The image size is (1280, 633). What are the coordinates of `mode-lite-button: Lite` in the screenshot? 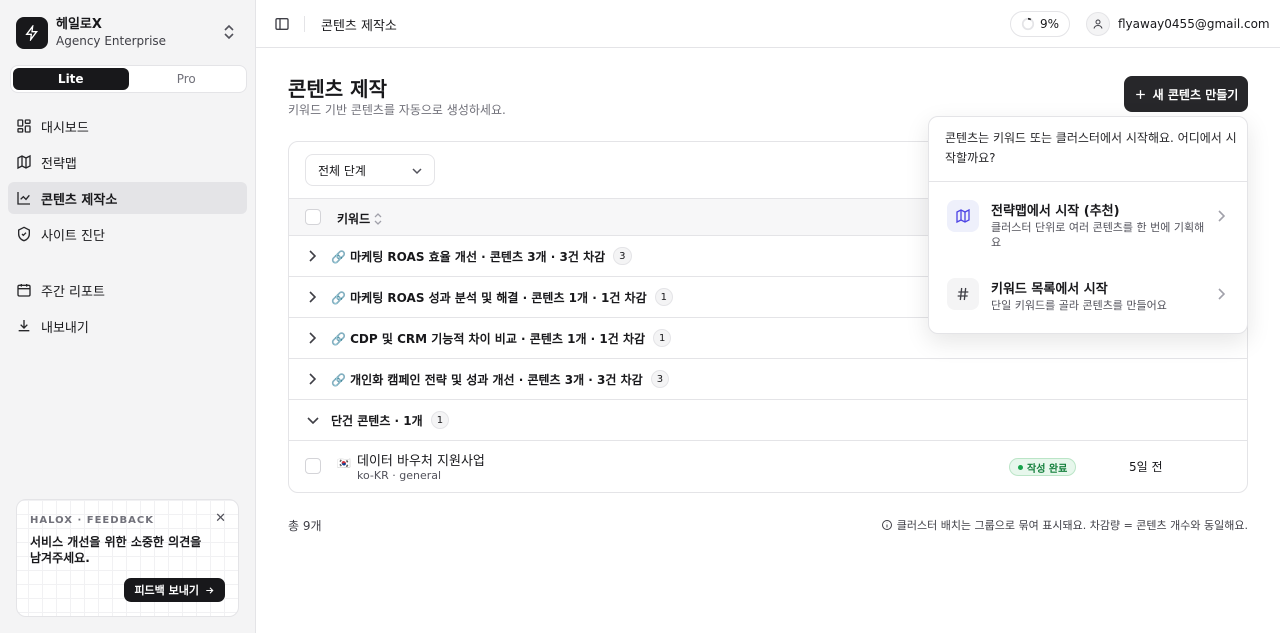 It's located at (71, 79).